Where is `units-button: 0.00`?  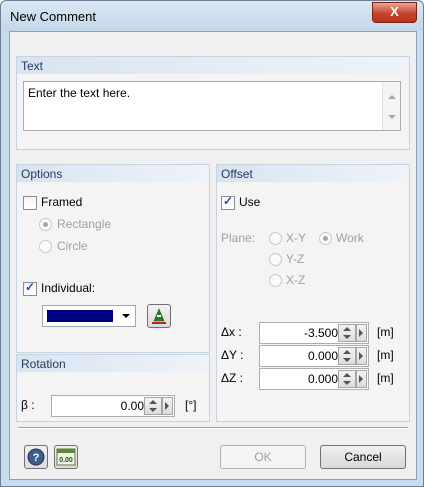 units-button: 0.00 is located at coordinates (66, 457).